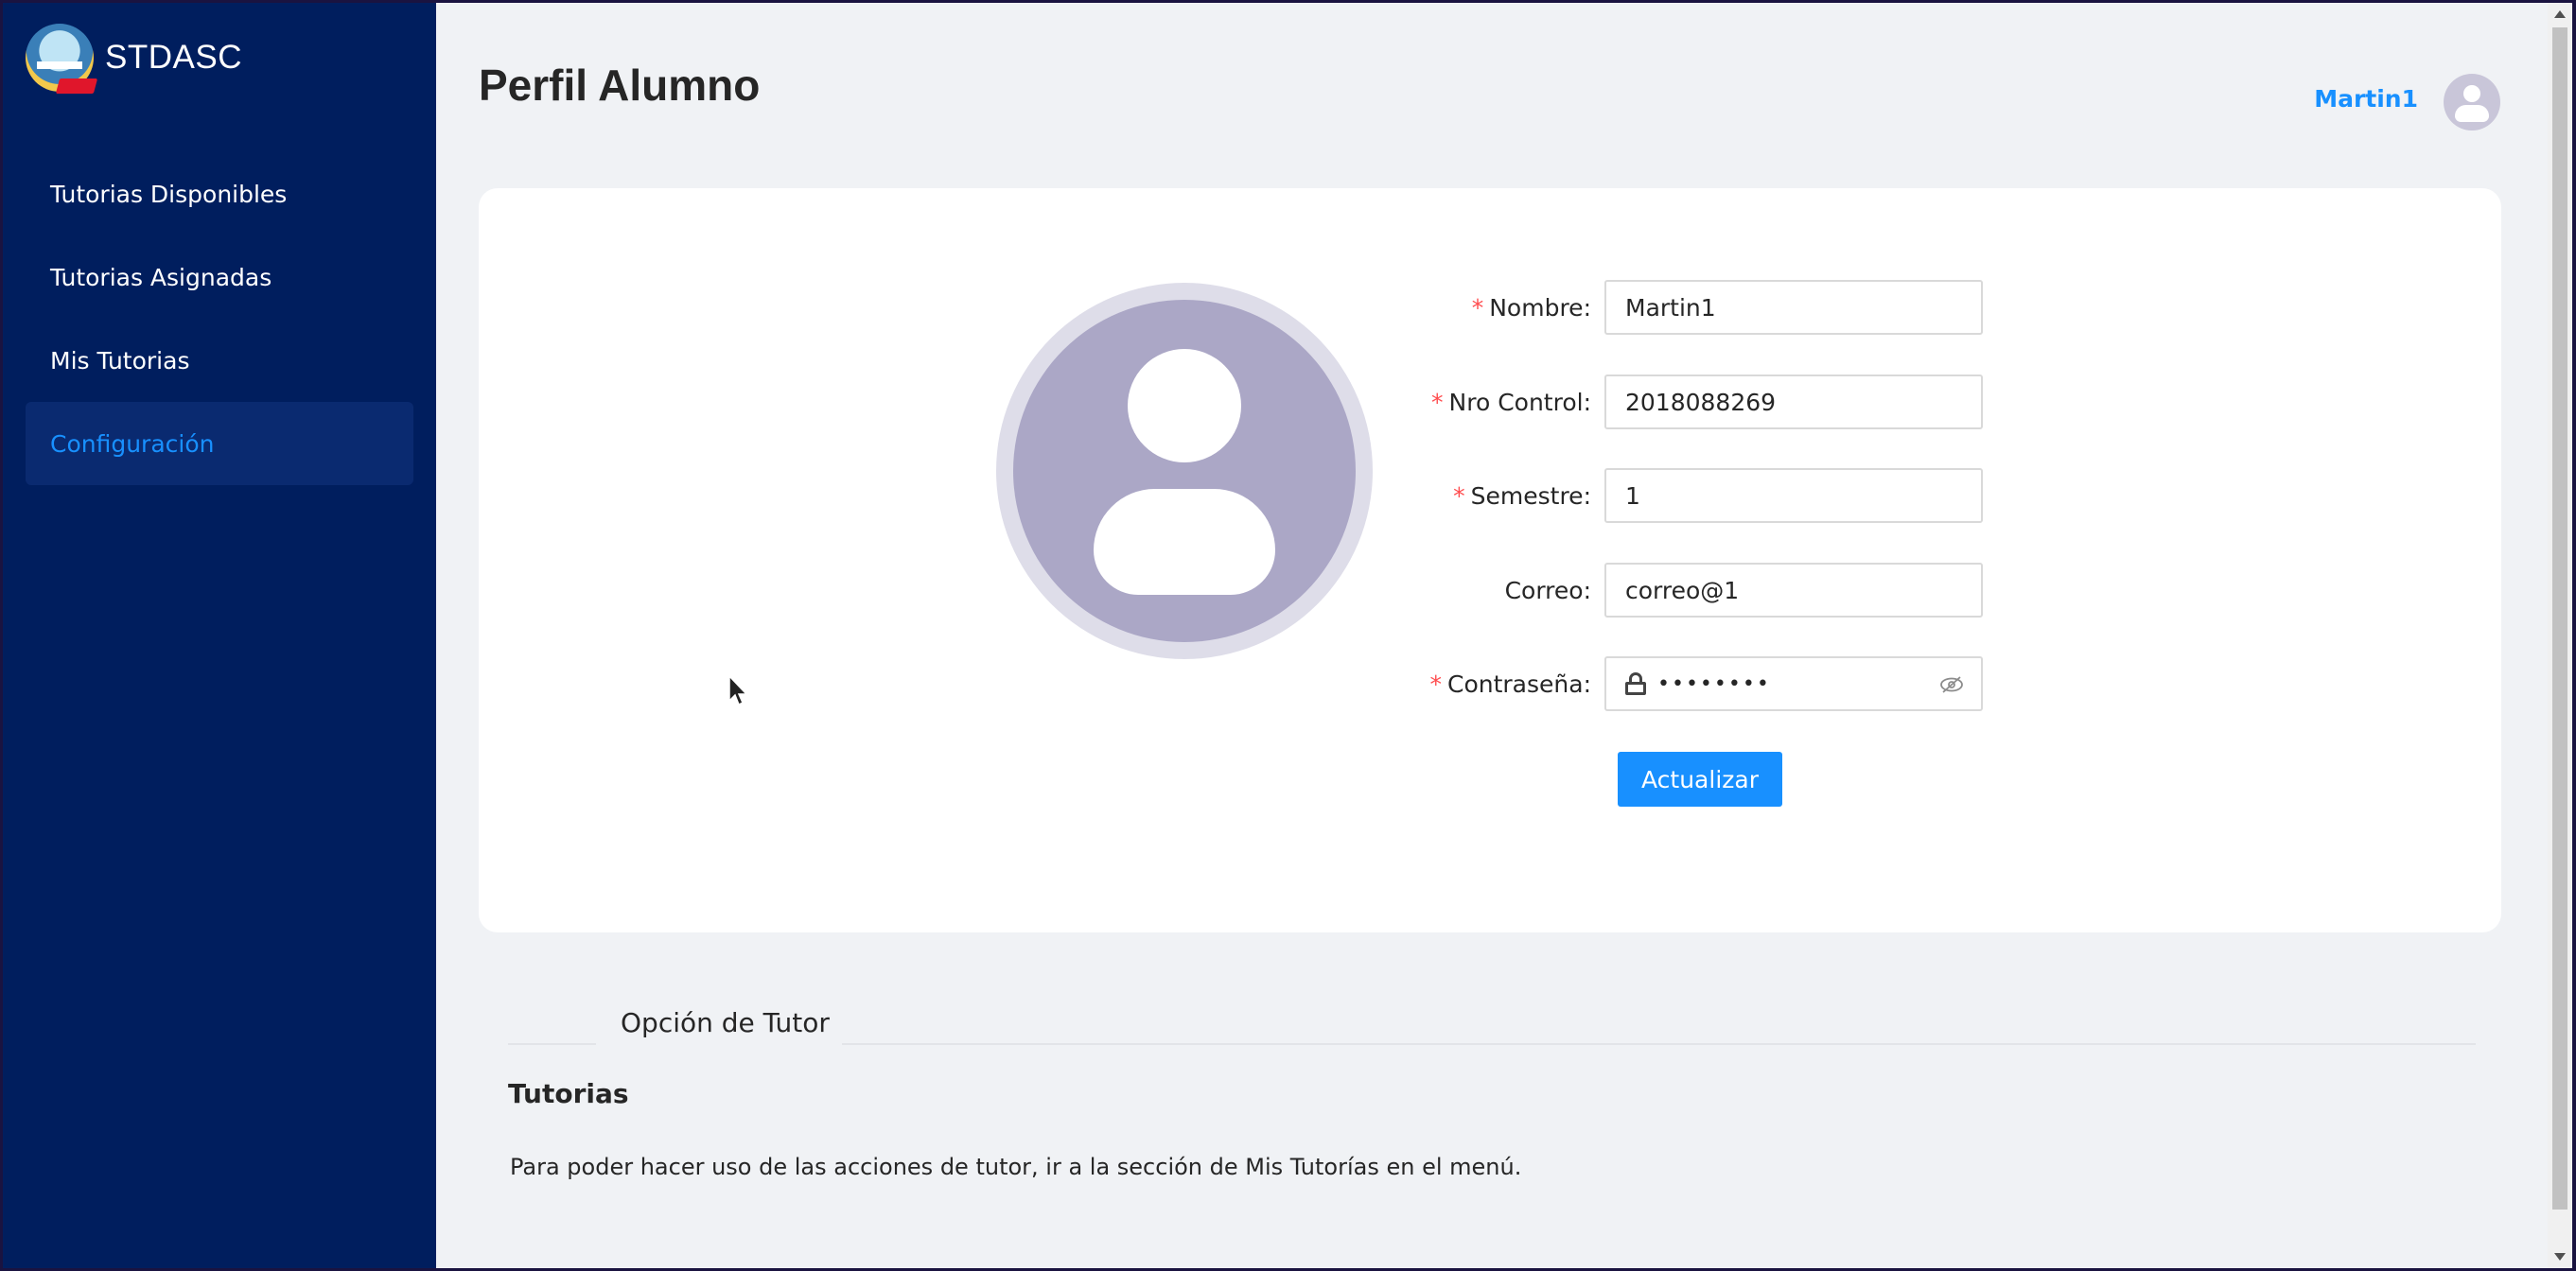 This screenshot has width=2576, height=1271. Describe the element at coordinates (1531, 307) in the screenshot. I see `nombre-label: * Nombre:` at that location.